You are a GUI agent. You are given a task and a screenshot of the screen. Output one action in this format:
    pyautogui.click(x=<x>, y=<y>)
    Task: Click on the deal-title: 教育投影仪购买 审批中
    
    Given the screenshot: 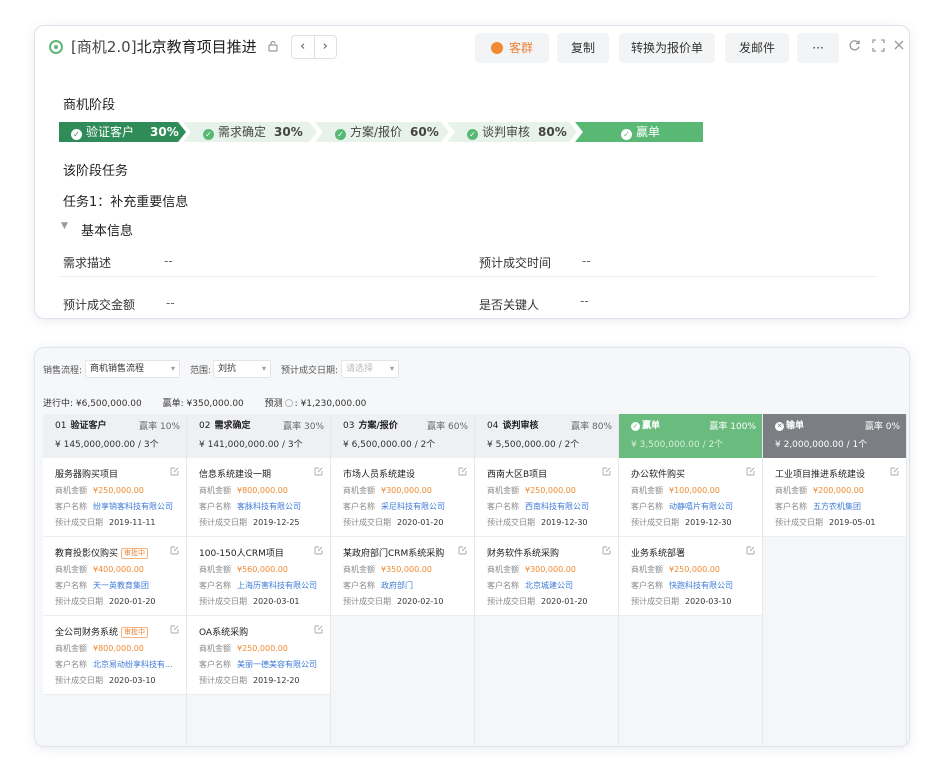 What is the action you would take?
    pyautogui.click(x=117, y=552)
    